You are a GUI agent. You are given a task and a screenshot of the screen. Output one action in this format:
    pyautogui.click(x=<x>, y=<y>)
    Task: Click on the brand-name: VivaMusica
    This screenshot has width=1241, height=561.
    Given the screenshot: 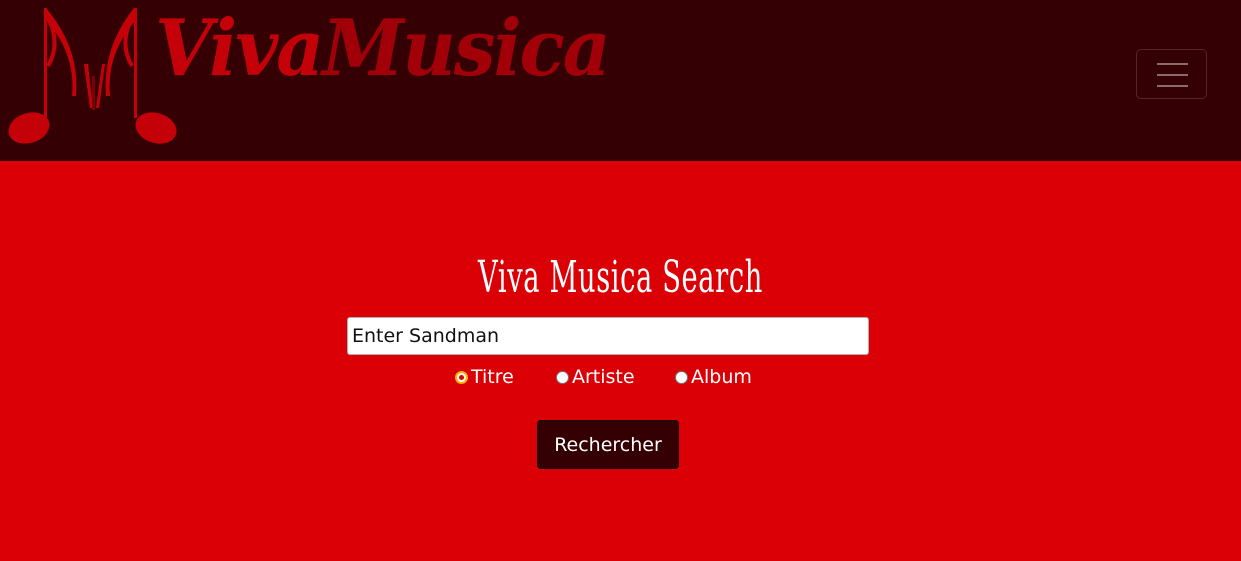 What is the action you would take?
    pyautogui.click(x=383, y=49)
    